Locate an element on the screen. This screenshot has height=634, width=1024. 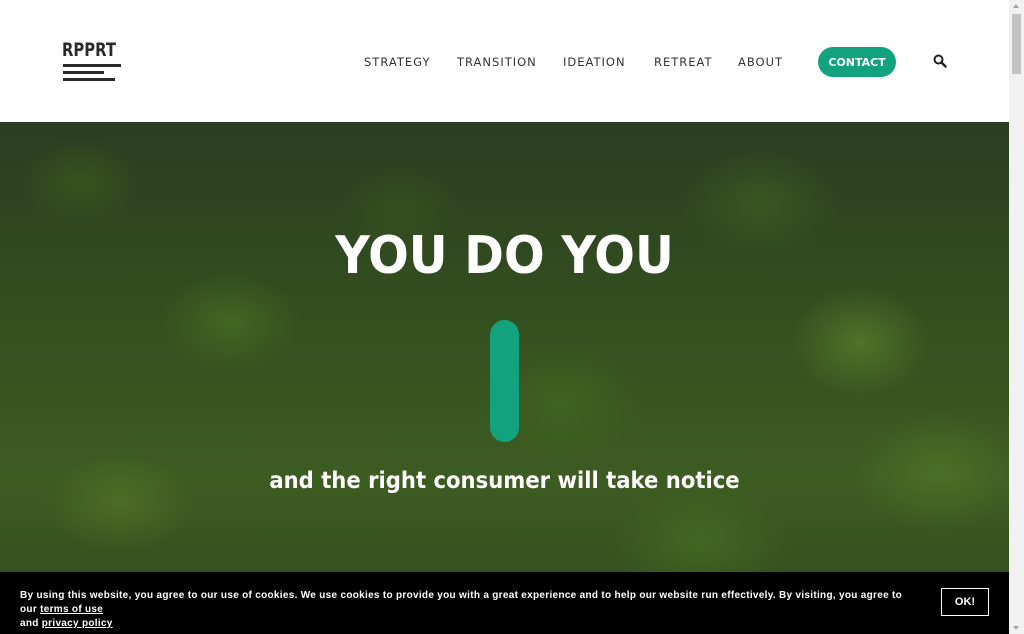
logo-text: RPPRT is located at coordinates (89, 50).